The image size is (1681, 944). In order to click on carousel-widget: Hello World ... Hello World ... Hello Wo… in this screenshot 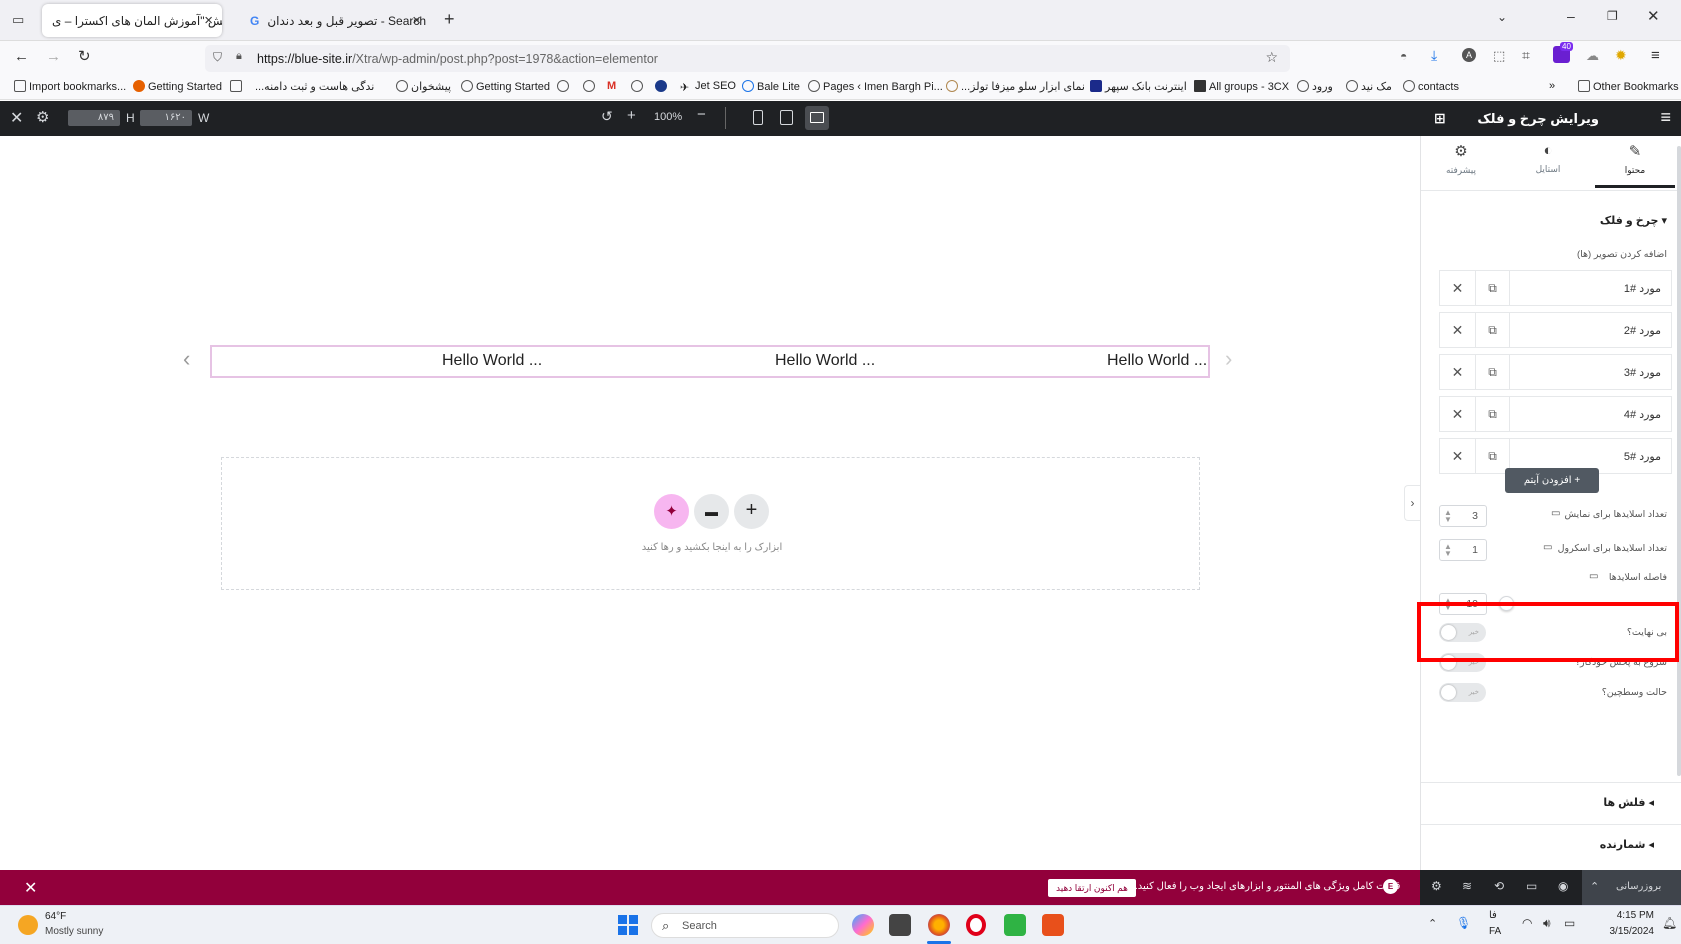, I will do `click(710, 361)`.